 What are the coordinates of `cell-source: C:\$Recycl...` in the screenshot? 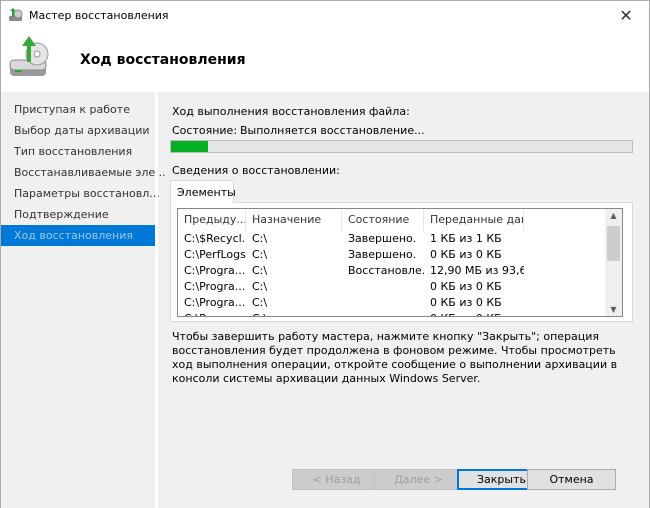 It's located at (215, 238).